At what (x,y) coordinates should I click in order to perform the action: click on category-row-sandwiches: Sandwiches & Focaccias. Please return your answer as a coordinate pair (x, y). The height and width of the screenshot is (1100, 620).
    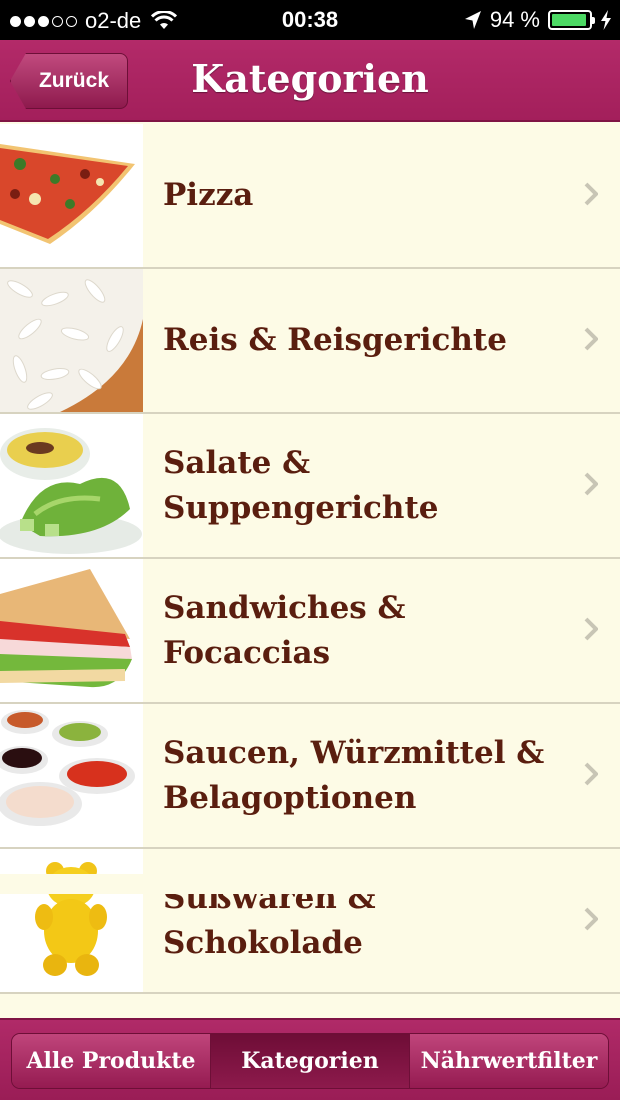
    Looking at the image, I should click on (310, 631).